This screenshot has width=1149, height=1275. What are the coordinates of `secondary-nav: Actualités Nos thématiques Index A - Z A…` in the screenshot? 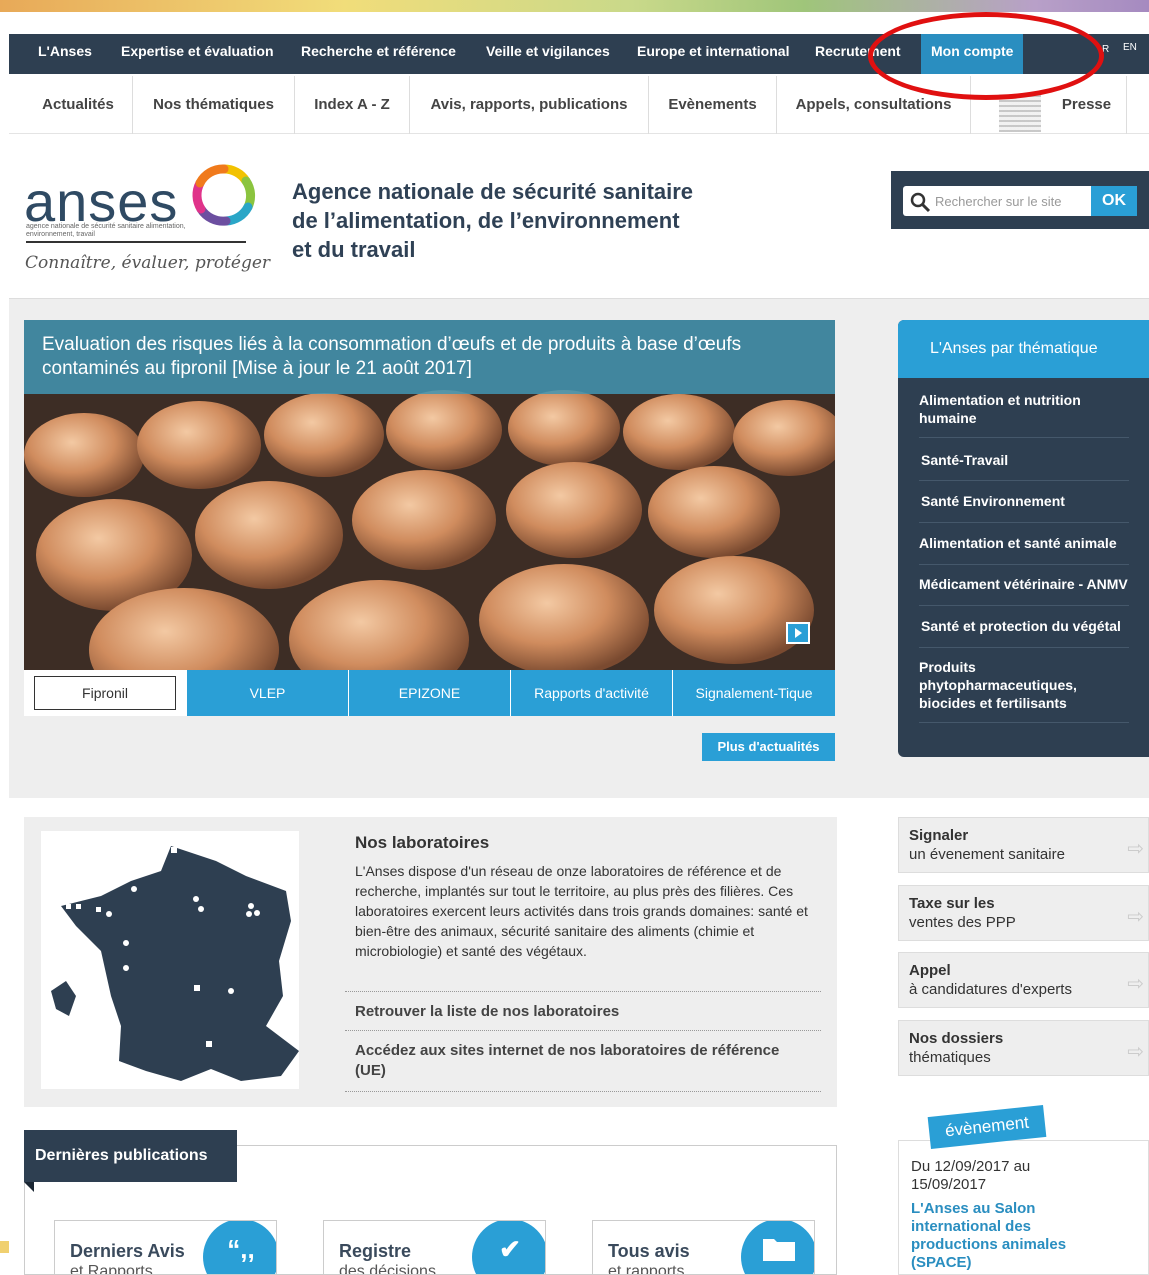 It's located at (579, 105).